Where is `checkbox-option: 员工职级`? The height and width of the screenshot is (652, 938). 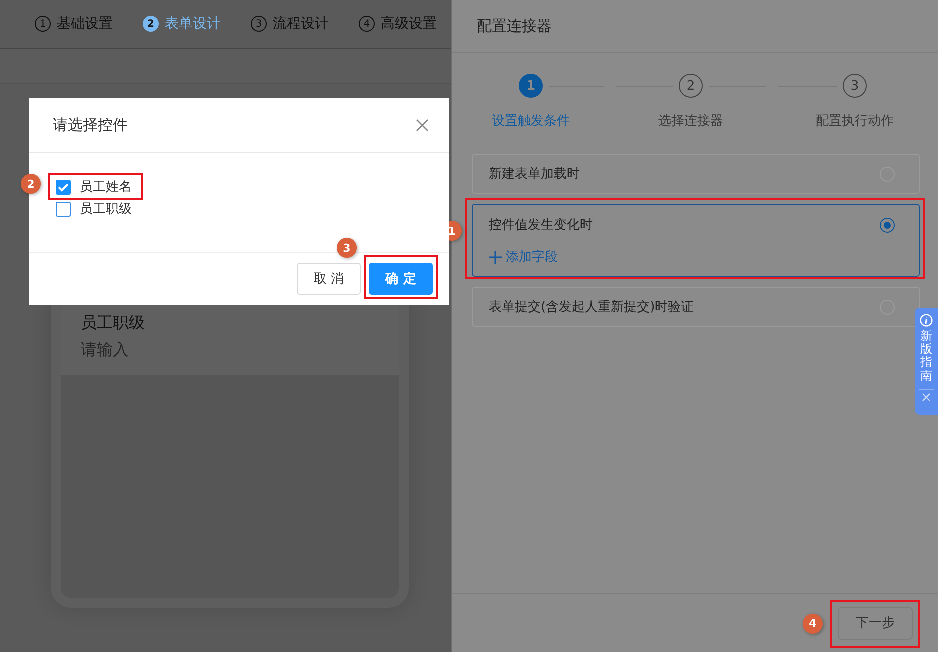 checkbox-option: 员工职级 is located at coordinates (94, 209).